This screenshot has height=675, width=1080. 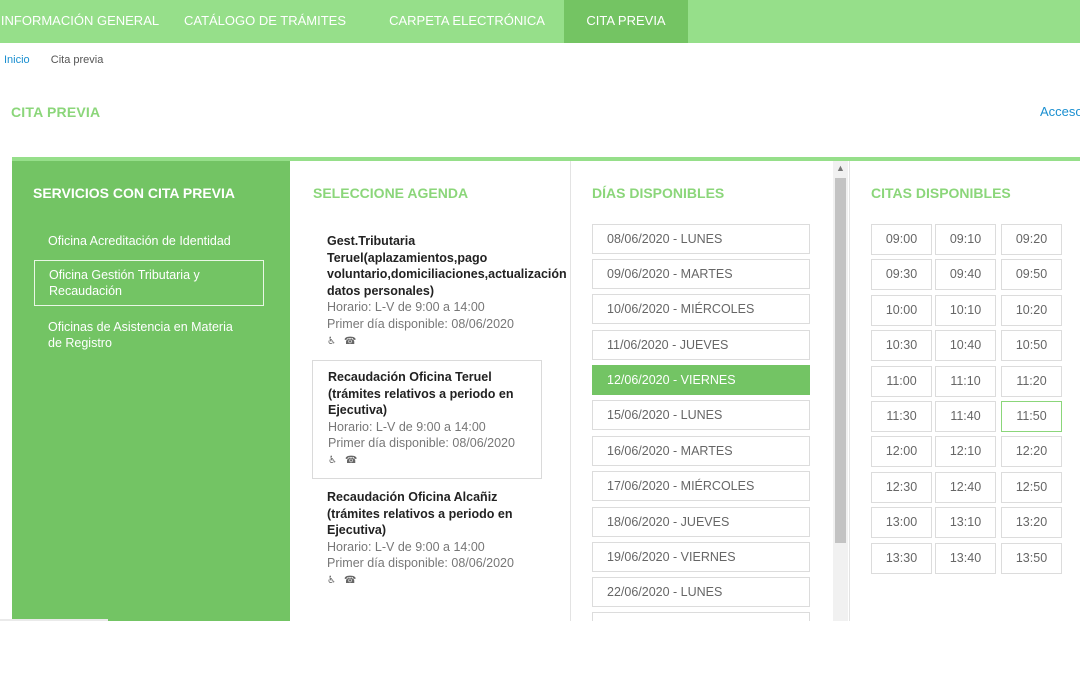 What do you see at coordinates (701, 309) in the screenshot?
I see `day-slot: 10/06/2020 - MIÉRCOLES` at bounding box center [701, 309].